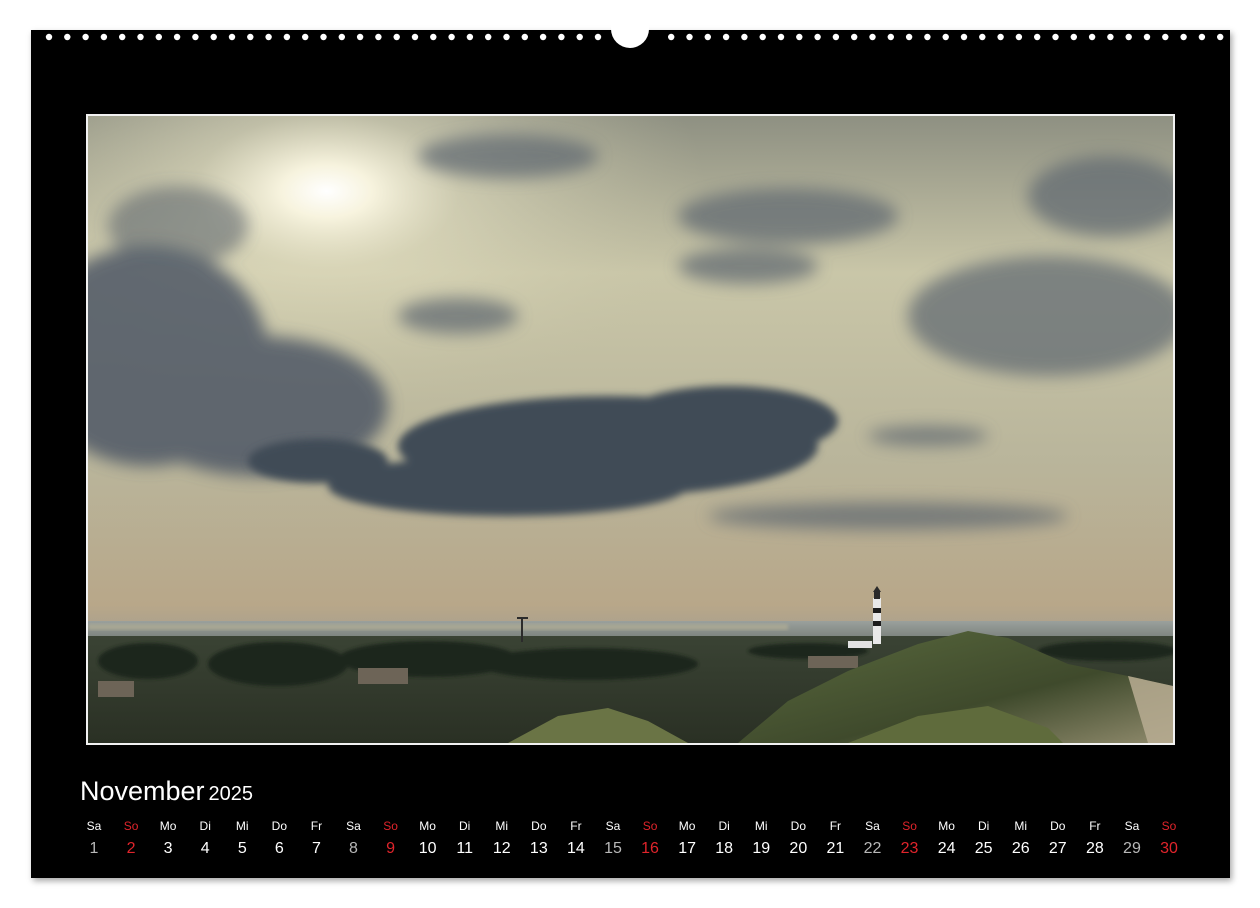  I want to click on month-name: November, so click(142, 791).